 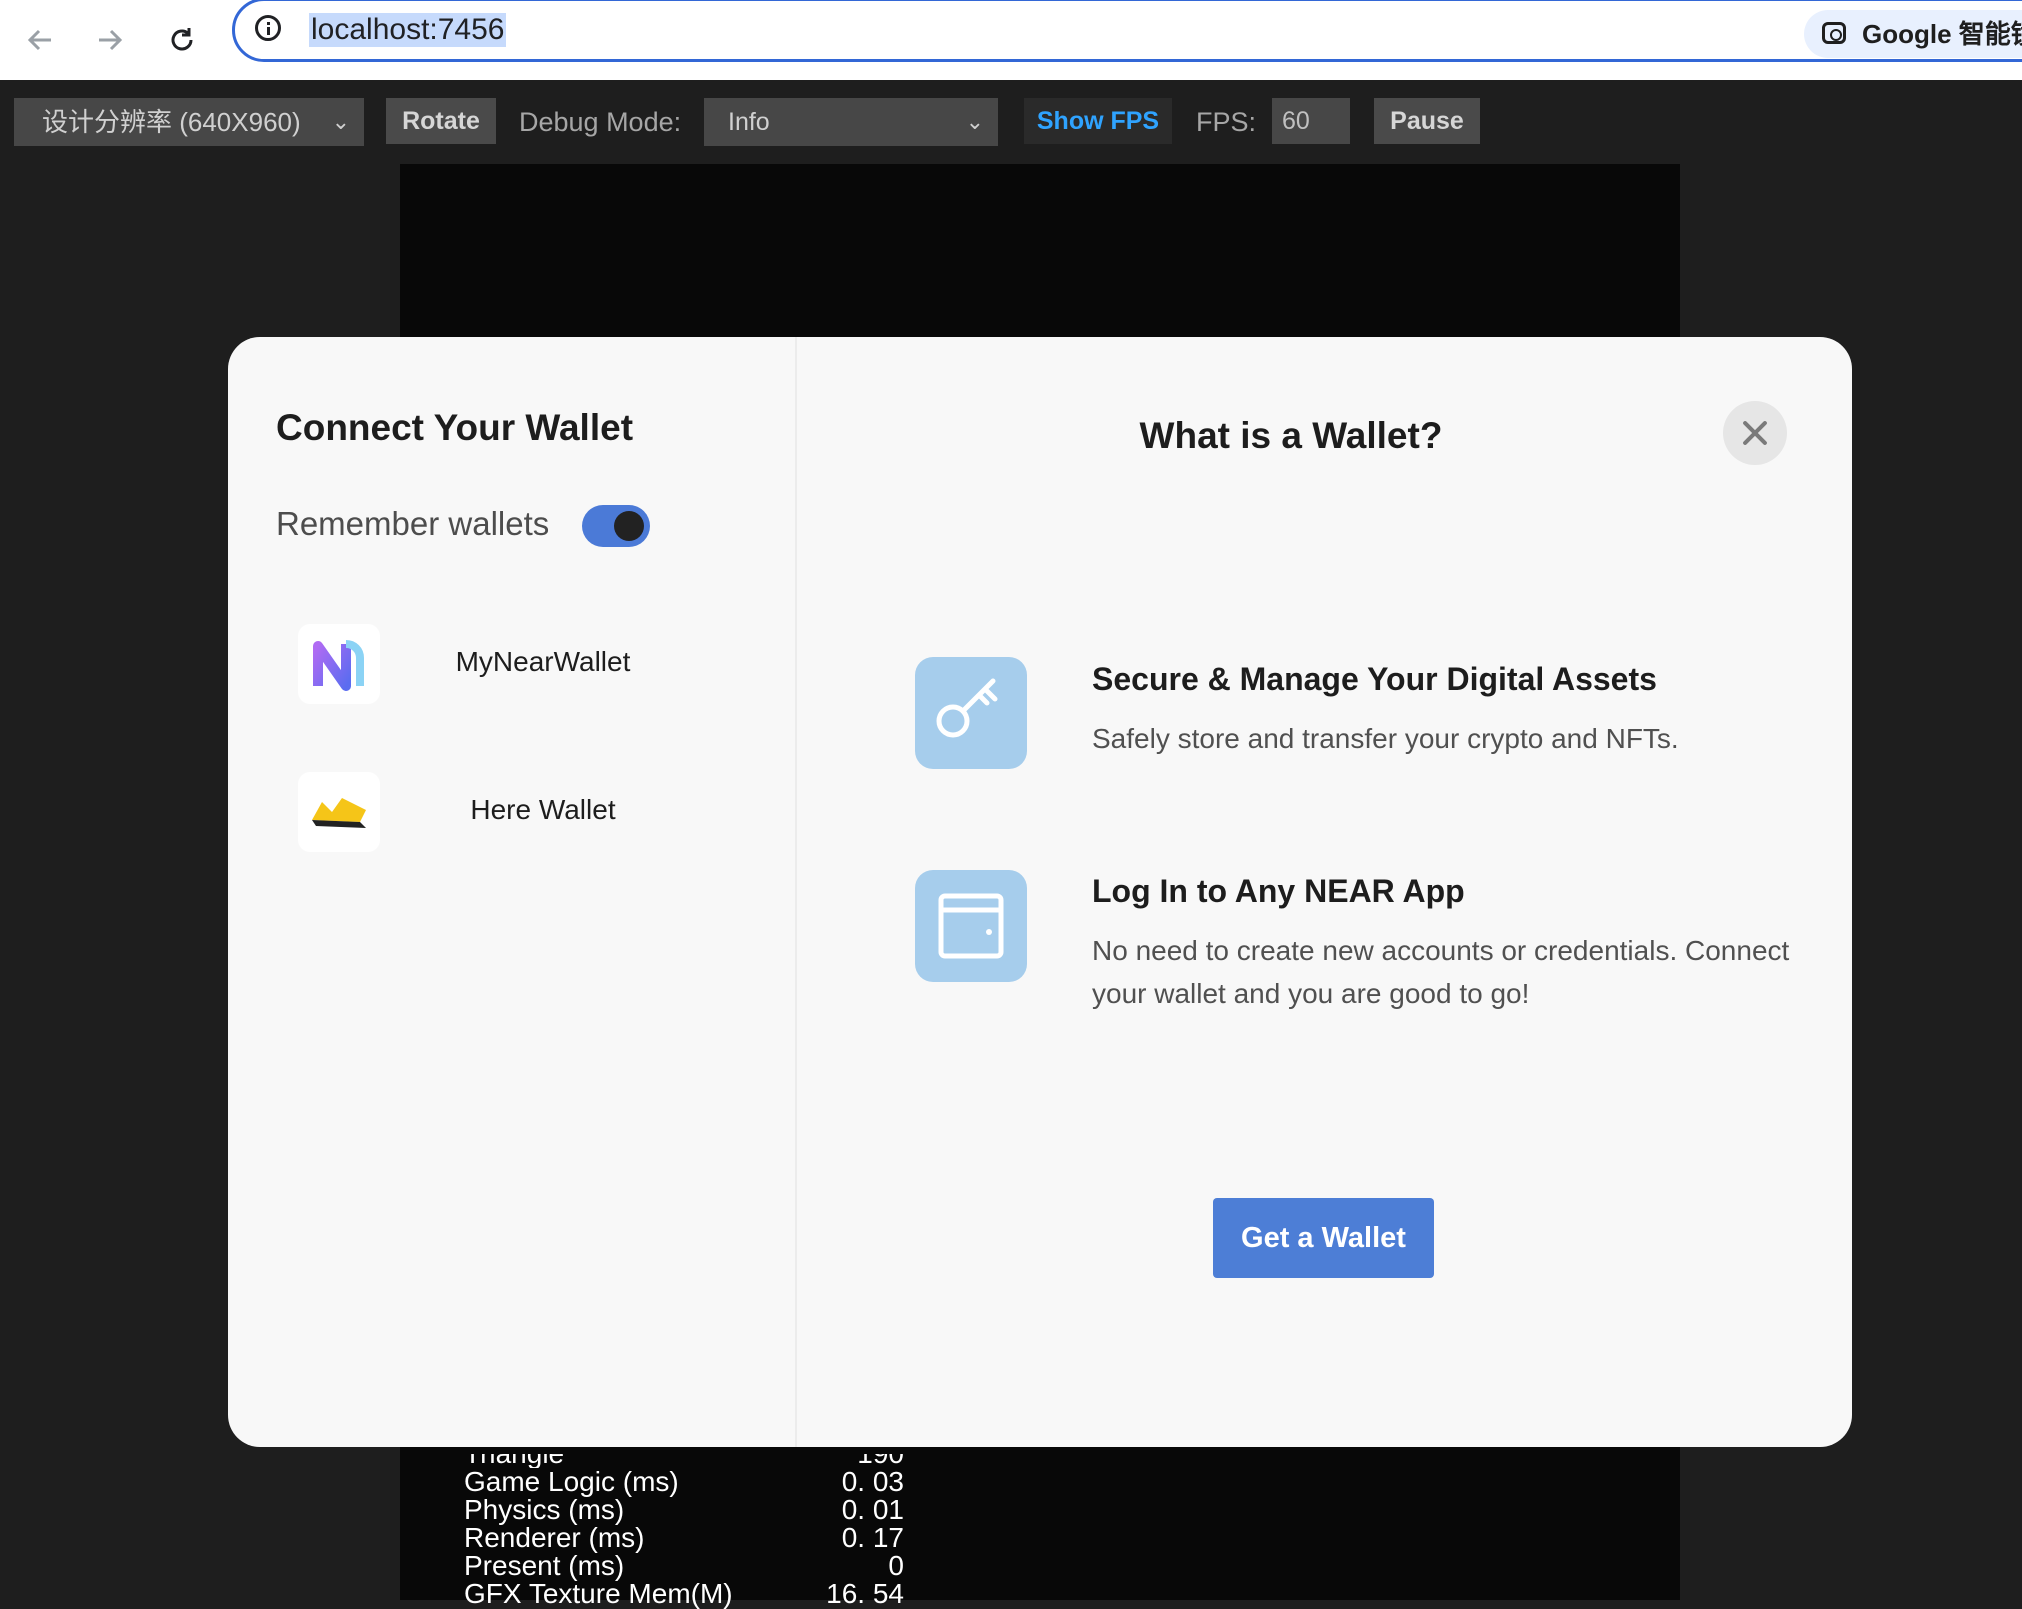 What do you see at coordinates (455, 427) in the screenshot?
I see `modal-title: Connect Your Wallet` at bounding box center [455, 427].